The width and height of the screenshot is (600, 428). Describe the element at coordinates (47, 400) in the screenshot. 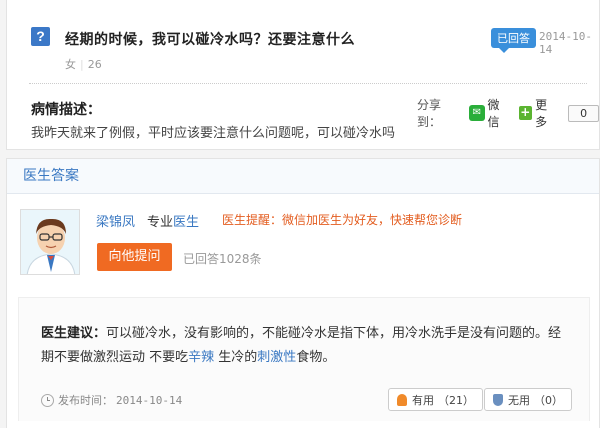

I see `clock-icon` at that location.